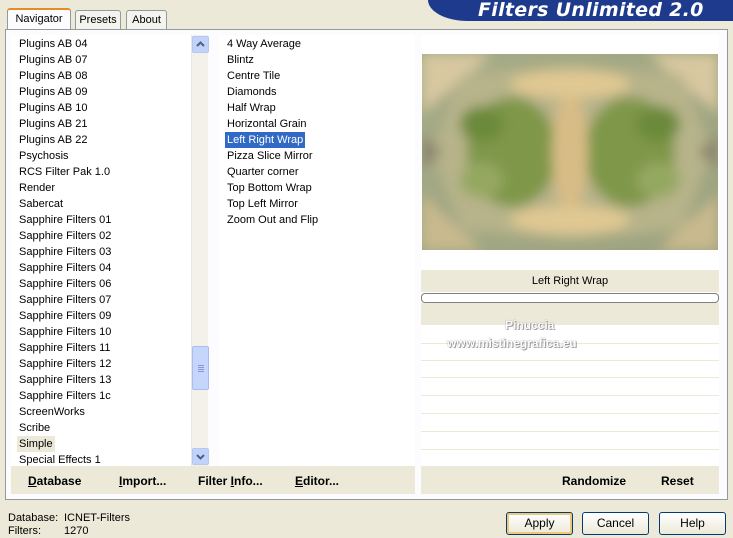  What do you see at coordinates (270, 156) in the screenshot?
I see `filter-item: Pizza Slice Mirror` at bounding box center [270, 156].